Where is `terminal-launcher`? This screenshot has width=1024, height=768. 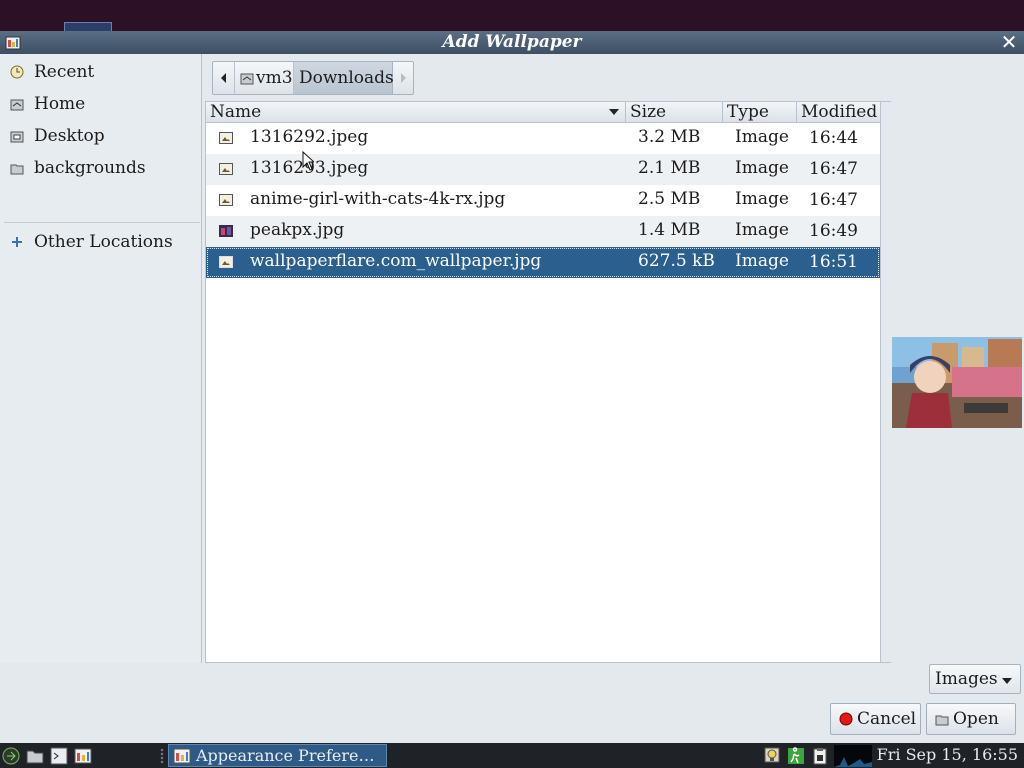
terminal-launcher is located at coordinates (59, 756).